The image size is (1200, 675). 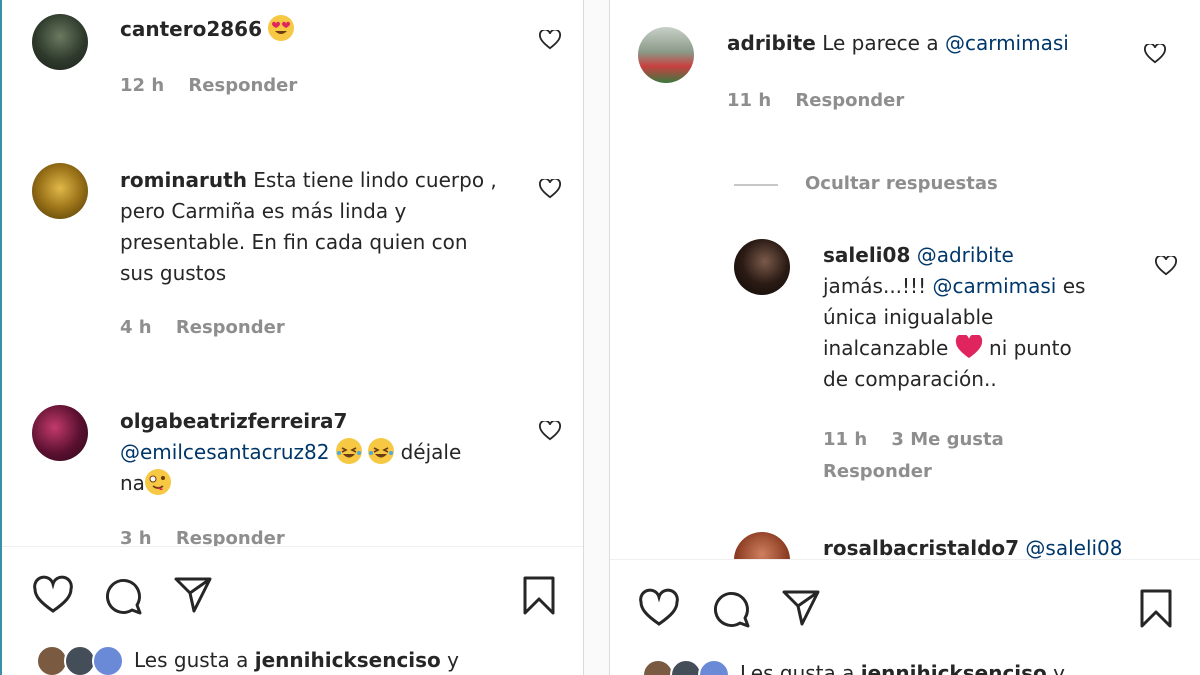 I want to click on reply-text: ni punto, so click(x=1030, y=348).